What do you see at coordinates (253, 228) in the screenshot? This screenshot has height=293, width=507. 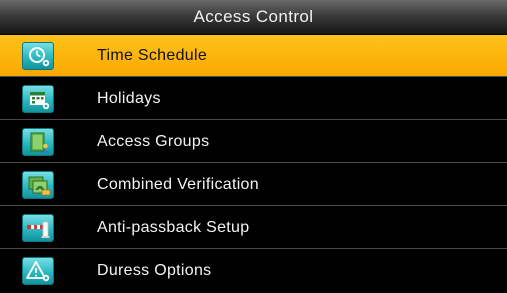 I see `menu-item-anti-passback-setup: Anti-passback Setup` at bounding box center [253, 228].